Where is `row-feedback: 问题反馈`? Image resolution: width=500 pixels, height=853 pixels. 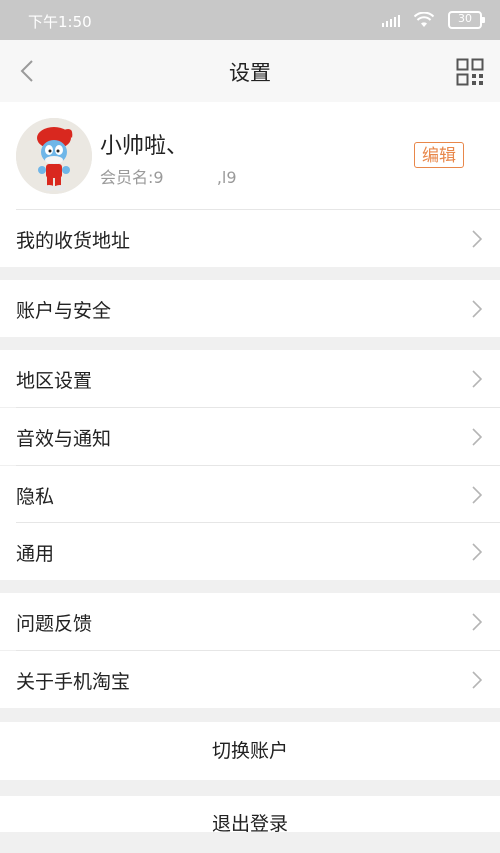 row-feedback: 问题反馈 is located at coordinates (250, 621).